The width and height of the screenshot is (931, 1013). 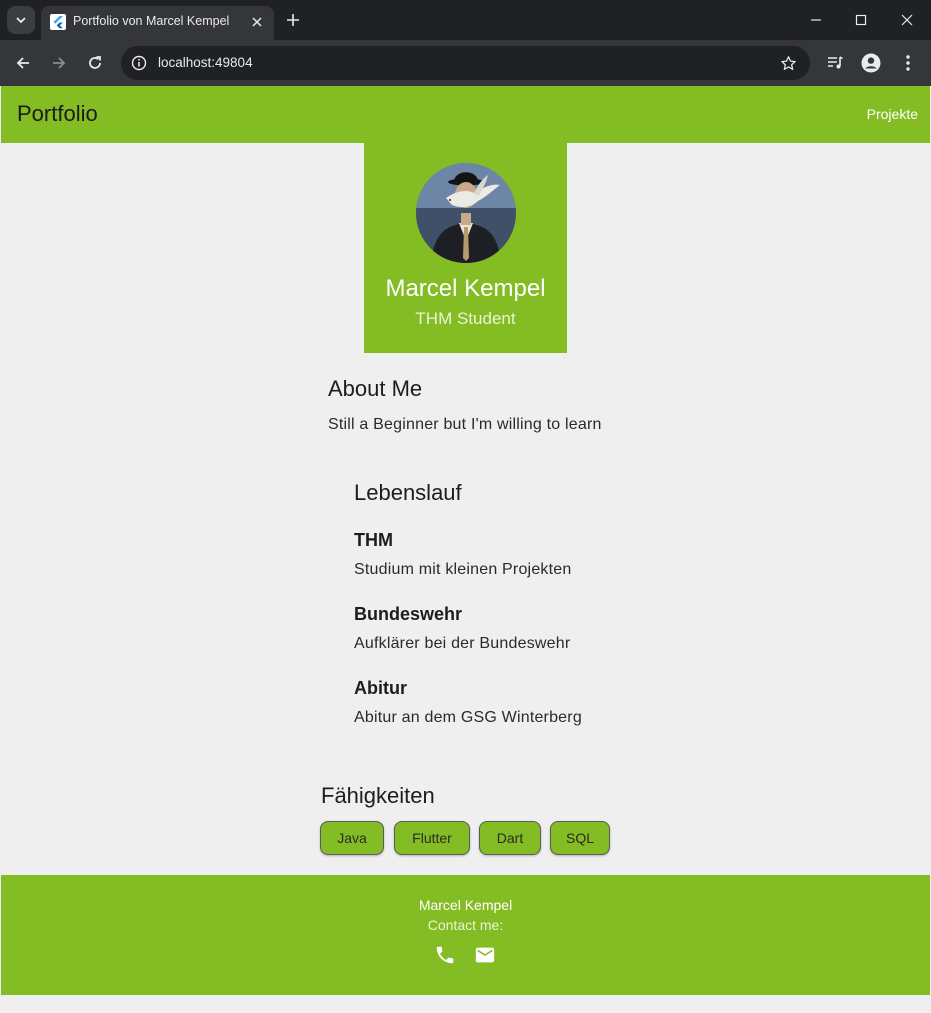 What do you see at coordinates (468, 717) in the screenshot?
I see `cv-item-text: Abitur an dem GSG Winterberg` at bounding box center [468, 717].